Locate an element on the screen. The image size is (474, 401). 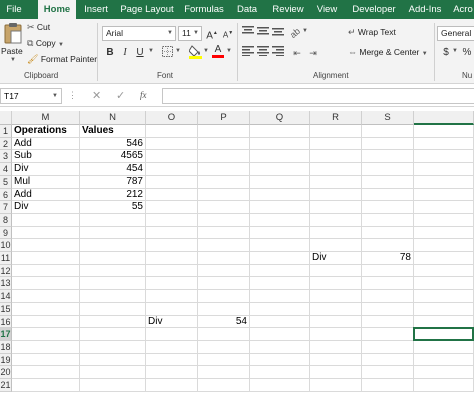
cell-m18 is located at coordinates (46, 347).